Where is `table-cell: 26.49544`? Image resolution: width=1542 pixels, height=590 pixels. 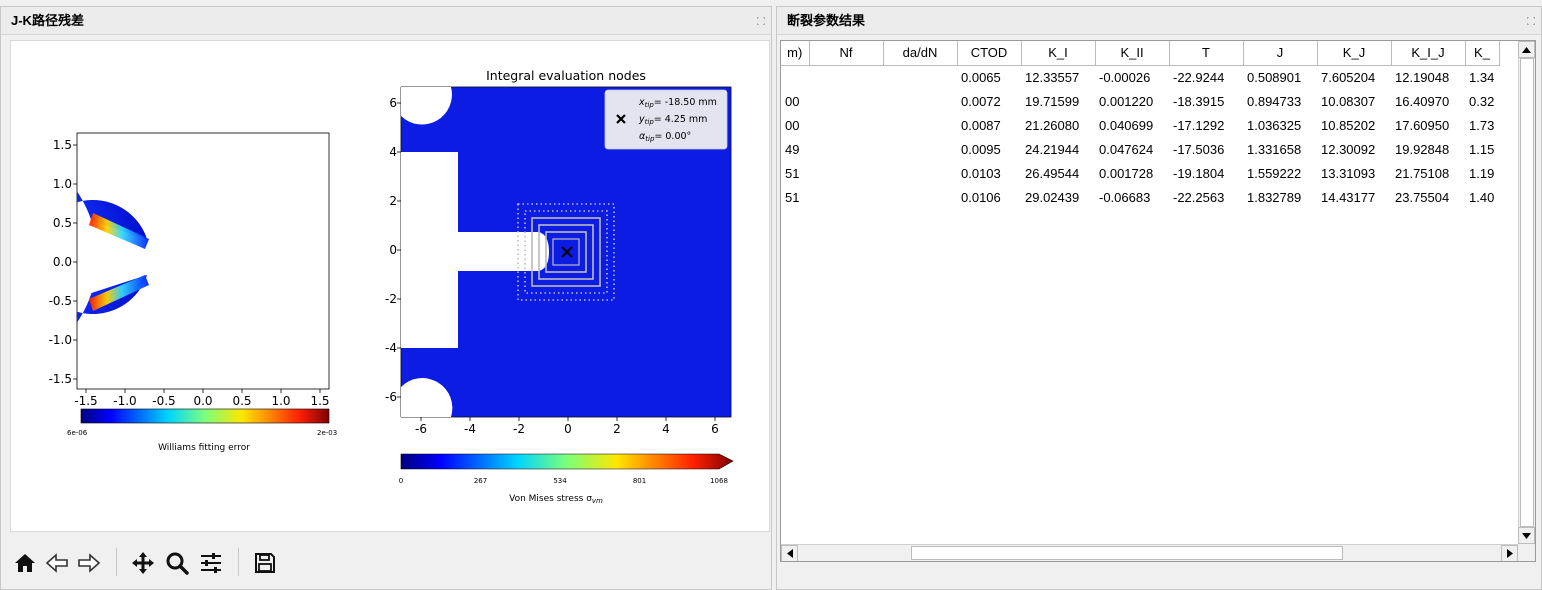
table-cell: 26.49544 is located at coordinates (1058, 173).